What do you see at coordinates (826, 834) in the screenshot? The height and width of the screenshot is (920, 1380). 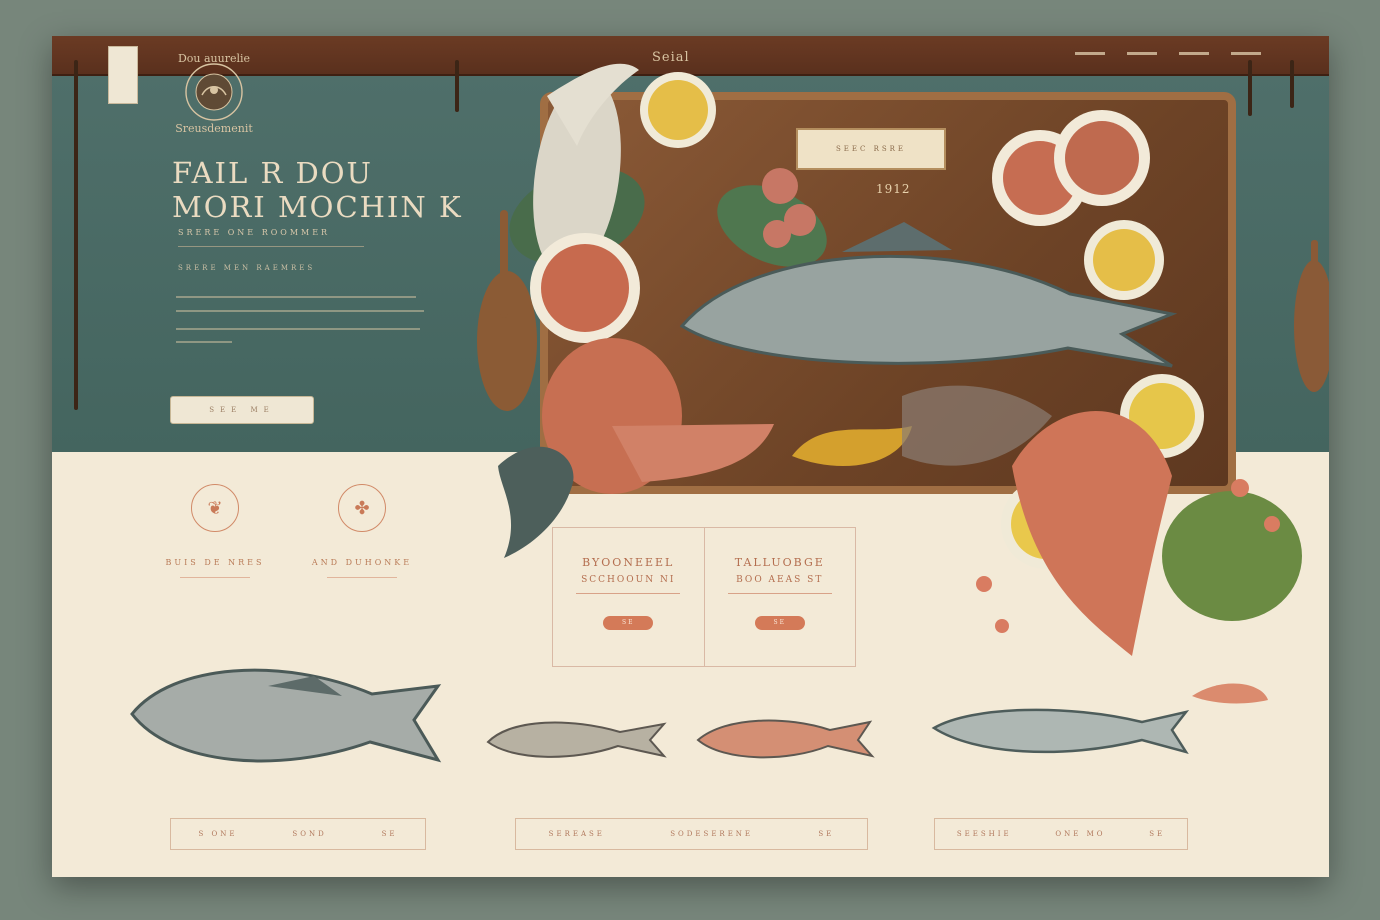 I see `bottom-bar-2-item-3: SE` at bounding box center [826, 834].